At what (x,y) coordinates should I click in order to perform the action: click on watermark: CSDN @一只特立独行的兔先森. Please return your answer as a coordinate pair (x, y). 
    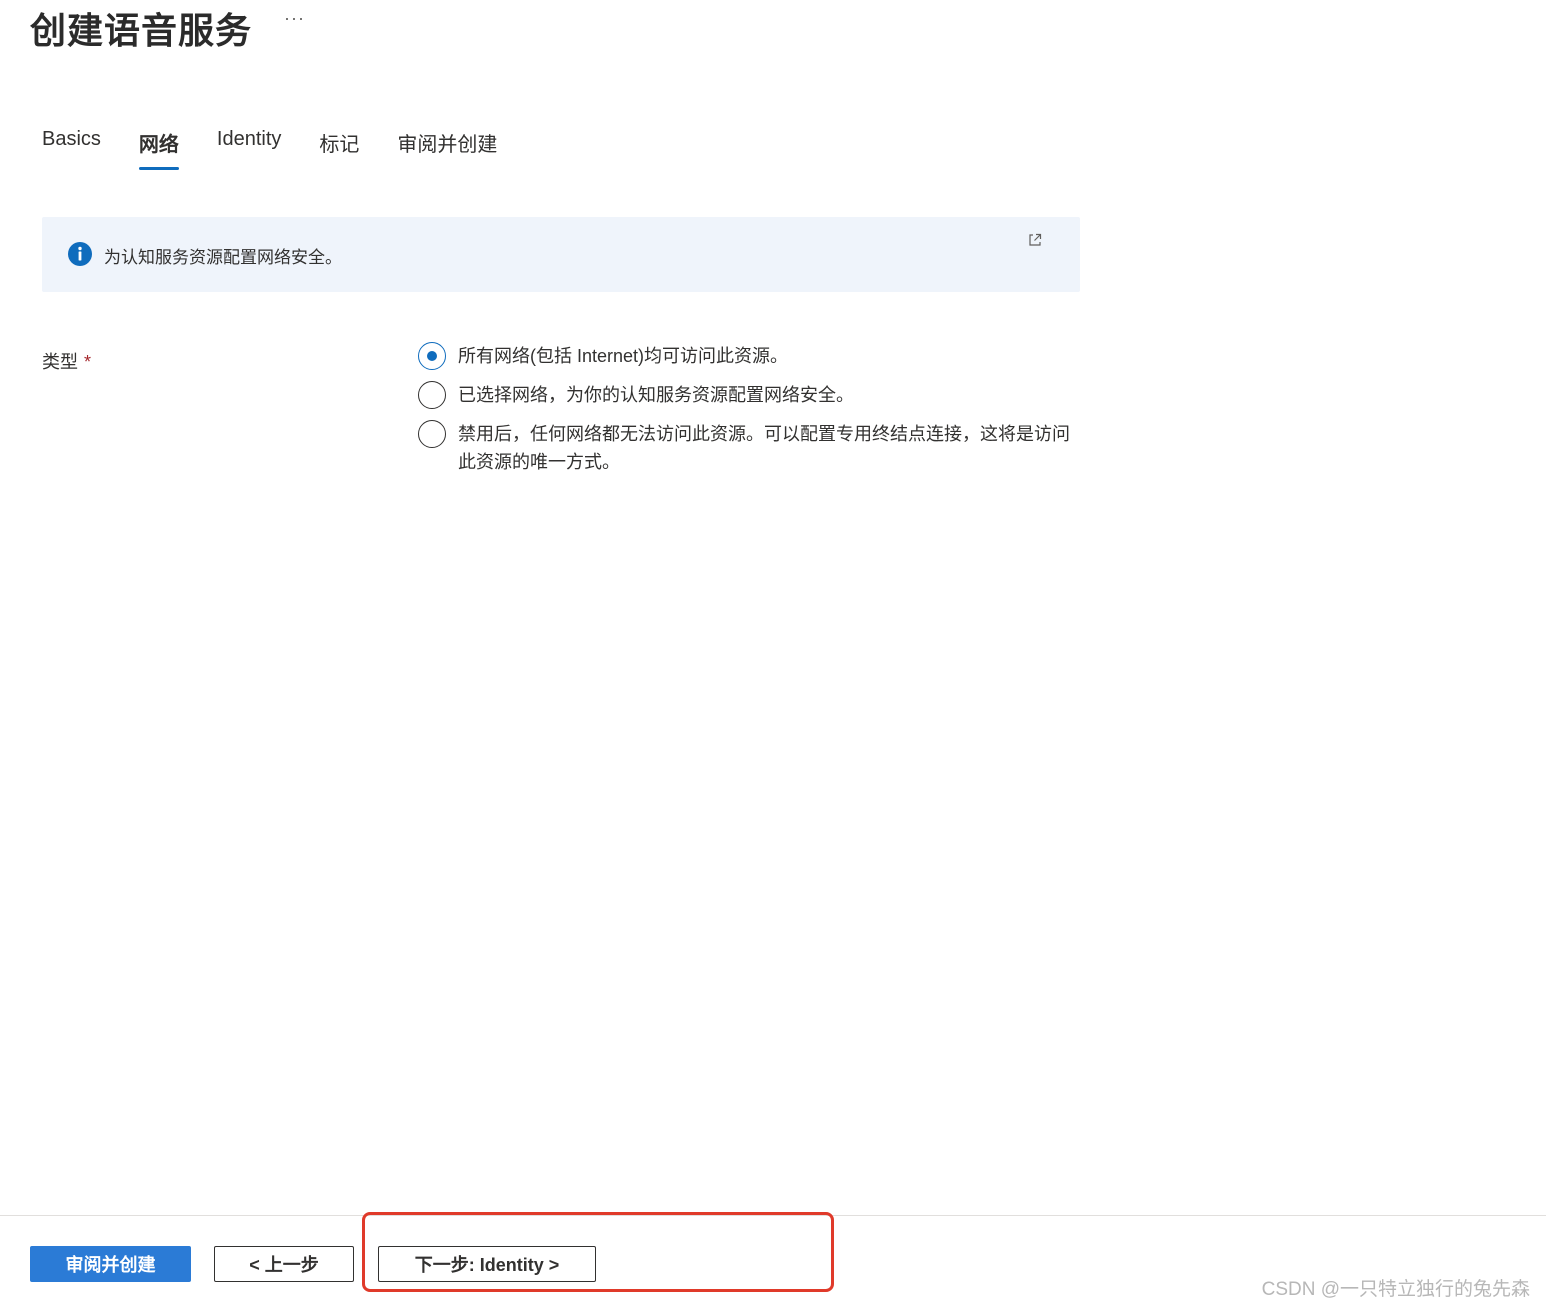
    Looking at the image, I should click on (1395, 1289).